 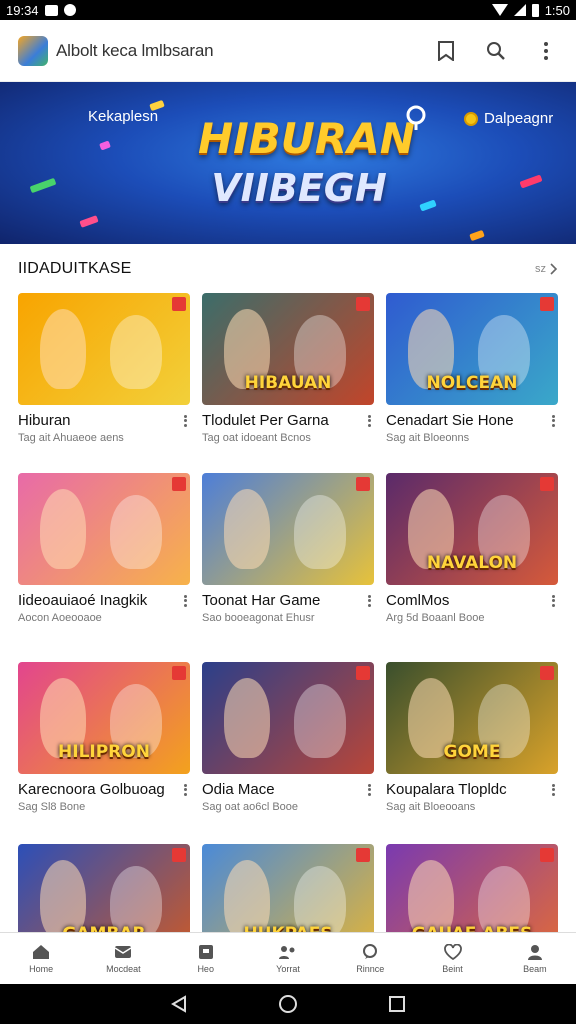 I want to click on recents-icon, so click(x=397, y=1004).